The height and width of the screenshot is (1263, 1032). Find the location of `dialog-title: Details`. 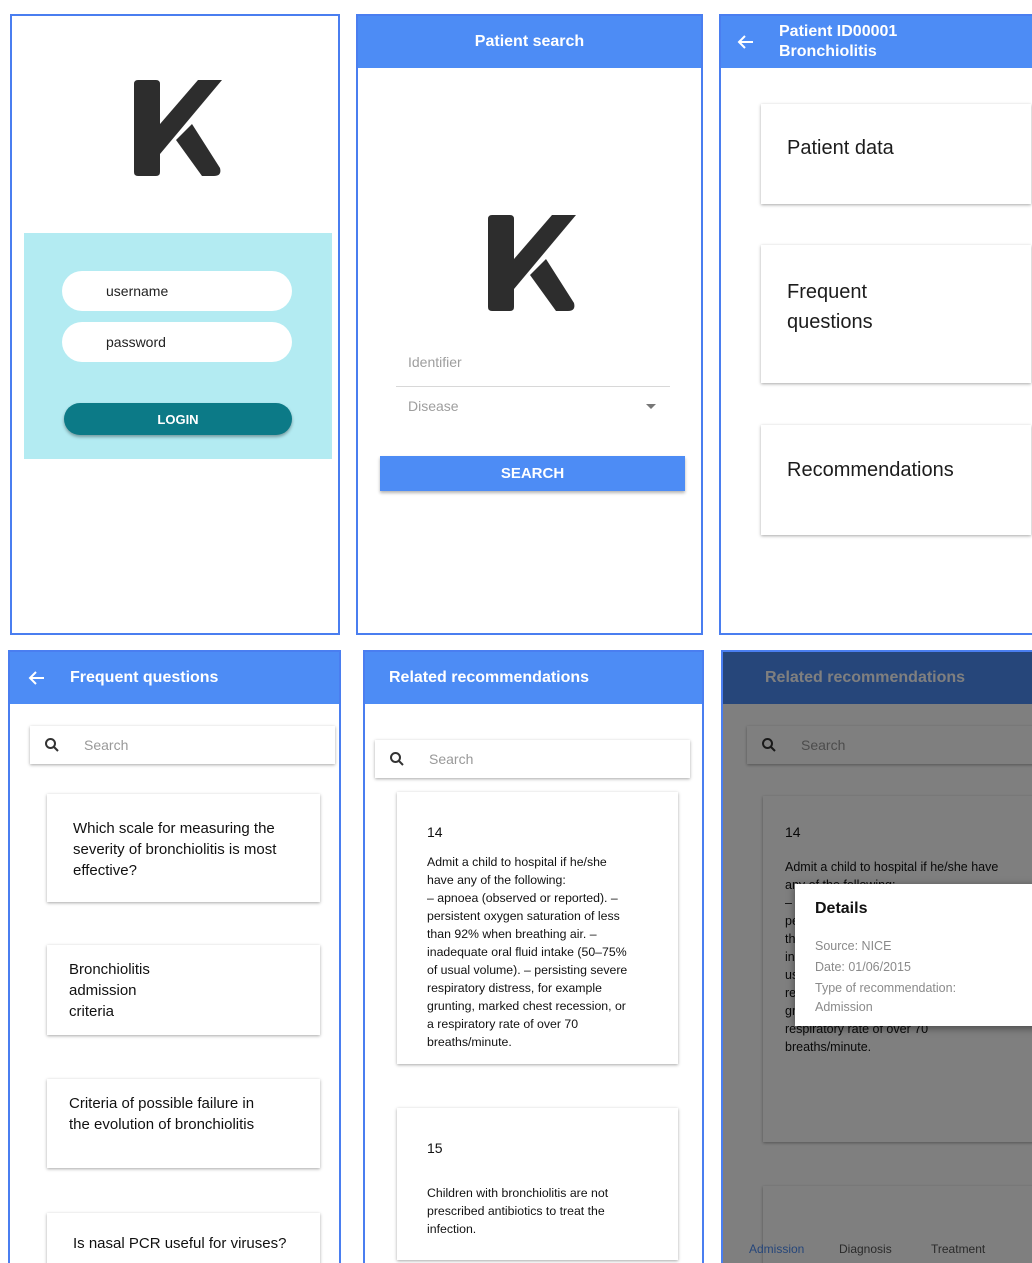

dialog-title: Details is located at coordinates (841, 908).